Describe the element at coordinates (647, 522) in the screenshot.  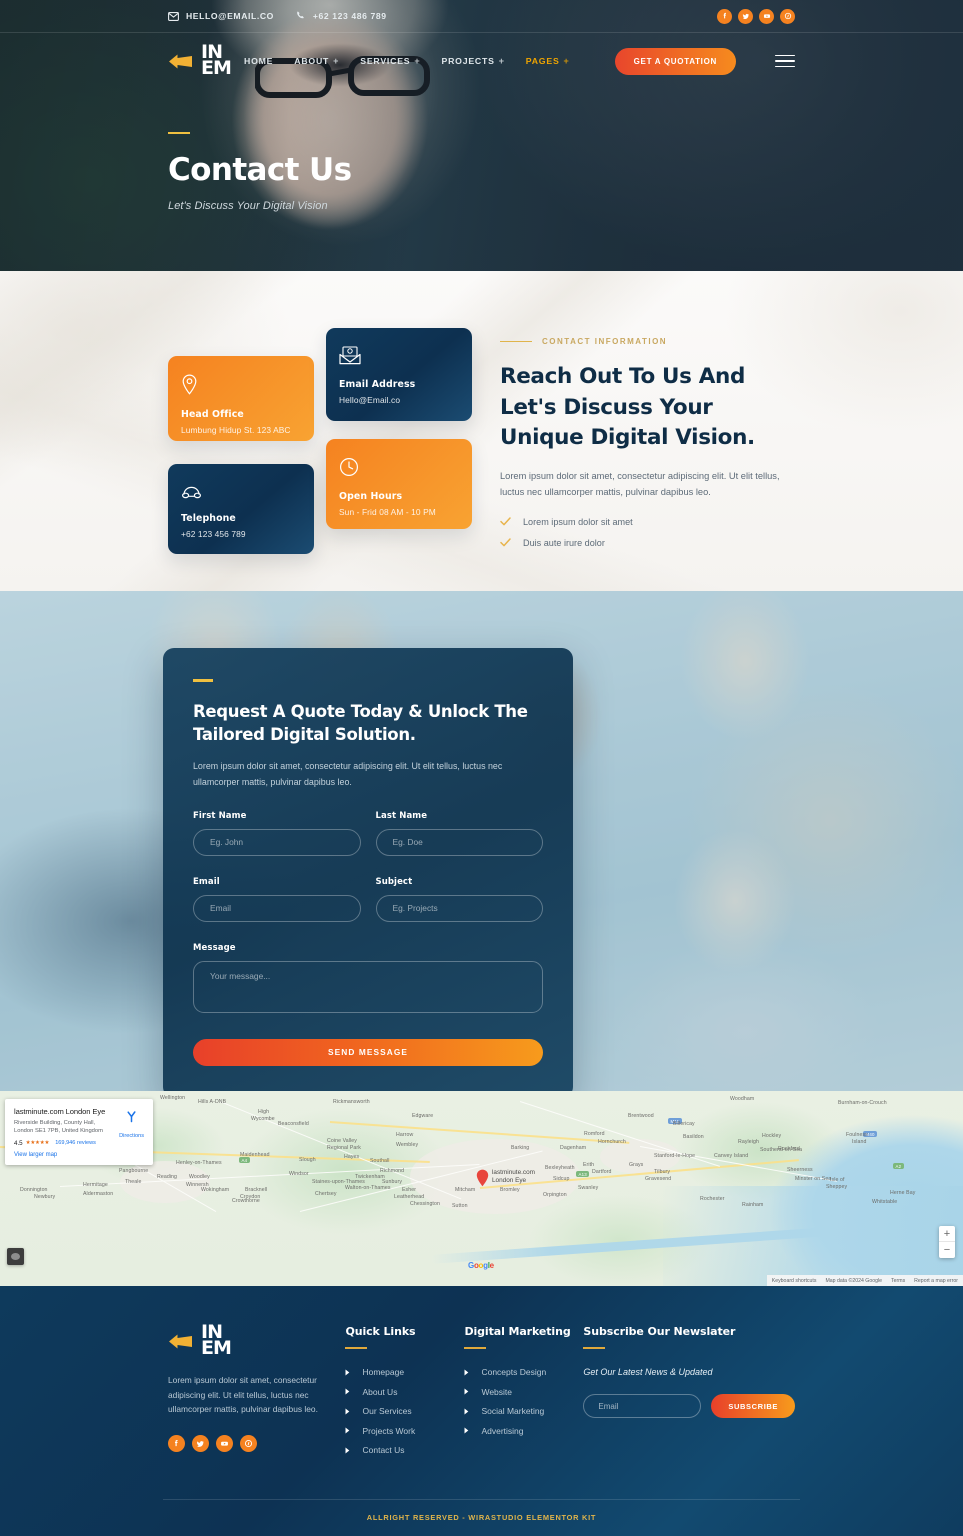
I see `checklist-item: Lorem ipsum dolor sit amet` at that location.